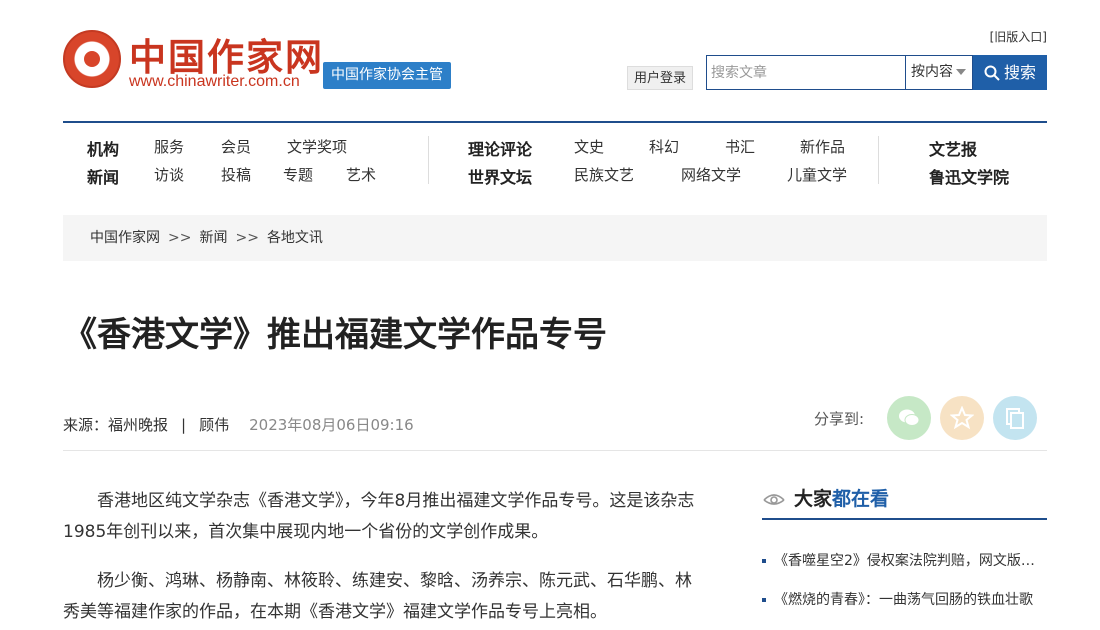 The image size is (1100, 630). Describe the element at coordinates (295, 238) in the screenshot. I see `breadcrumb-regional: 各地文讯` at that location.